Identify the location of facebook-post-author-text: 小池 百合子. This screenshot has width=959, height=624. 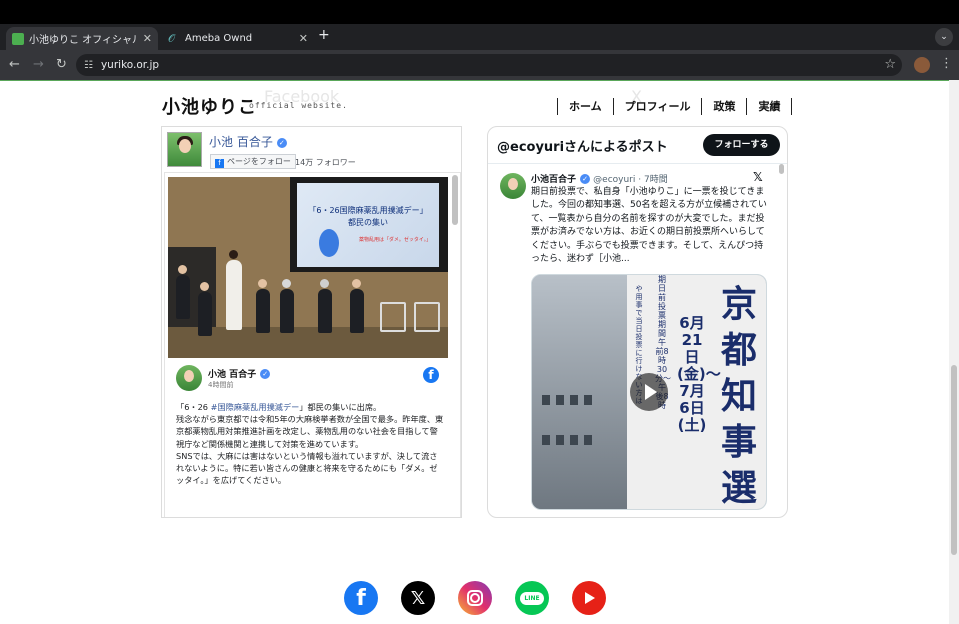
(232, 375).